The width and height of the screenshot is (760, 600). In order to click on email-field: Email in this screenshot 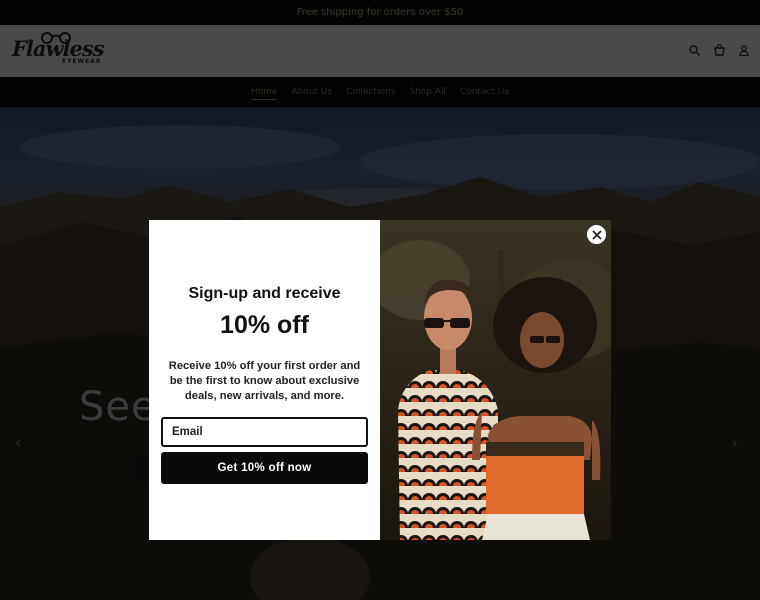, I will do `click(264, 432)`.